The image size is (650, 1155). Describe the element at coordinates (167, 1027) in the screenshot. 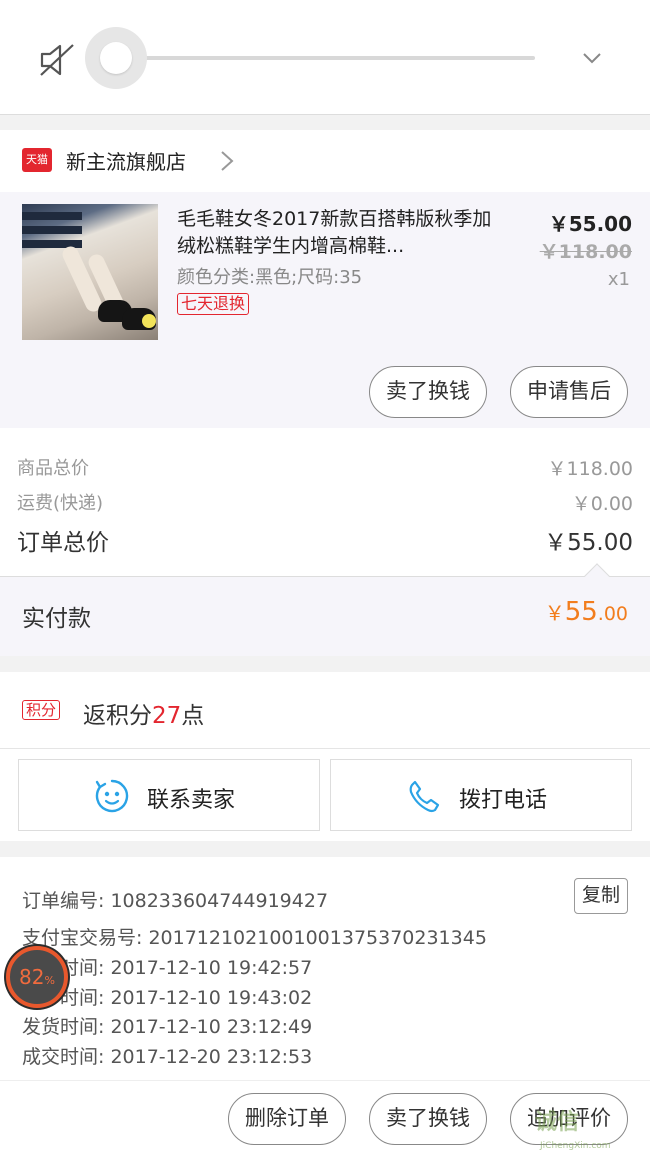

I see `shipped-time: 发货时间: 2017-12-10 23:12:49` at that location.